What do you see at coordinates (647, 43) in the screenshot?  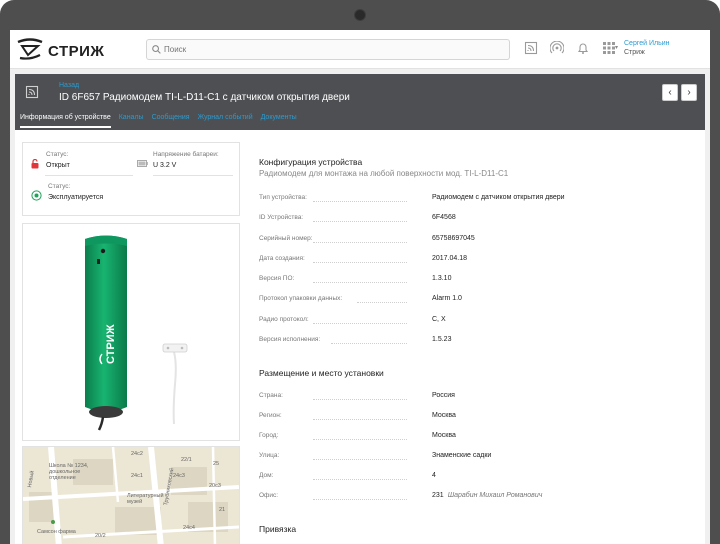 I see `user-name: Сергей Ильин` at bounding box center [647, 43].